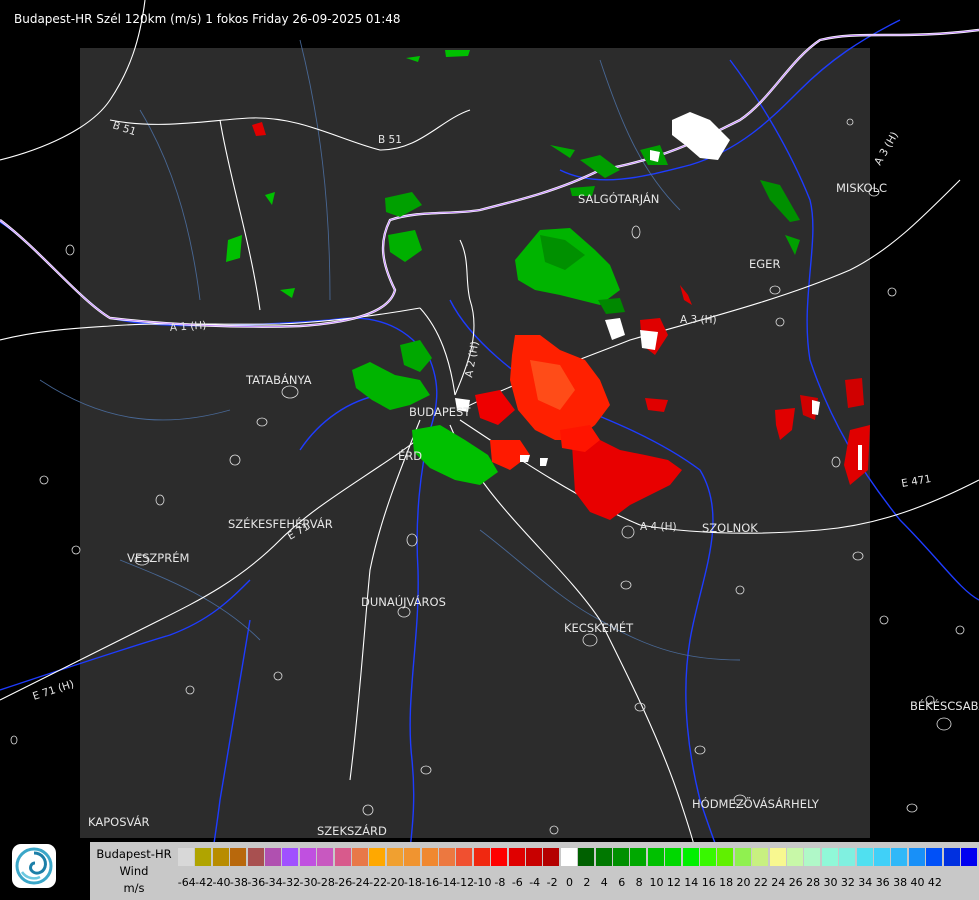 Image resolution: width=979 pixels, height=900 pixels. I want to click on city-label-kaposvar: KAPOSVÁR, so click(118, 821).